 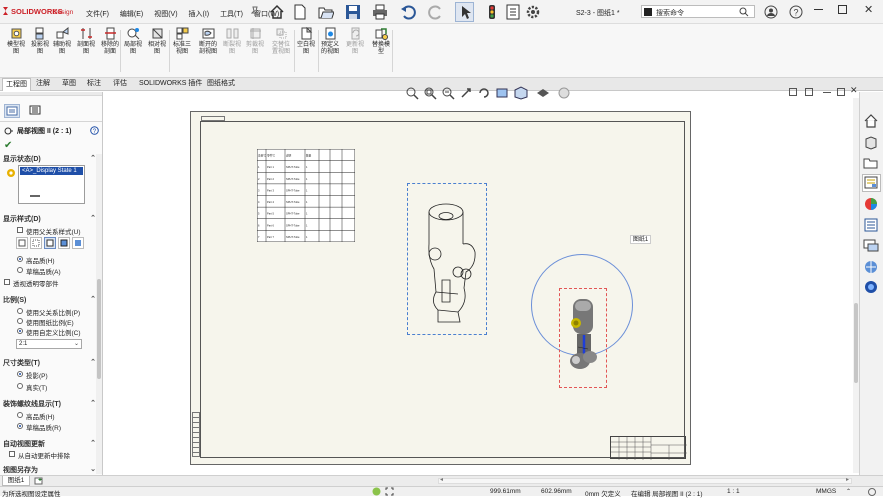 I want to click on shaded-icon, so click(x=78, y=243).